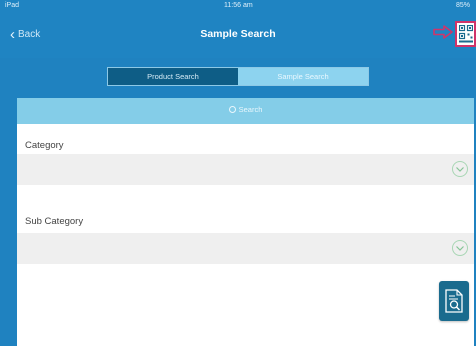 This screenshot has width=476, height=346. Describe the element at coordinates (245, 248) in the screenshot. I see `sub-category-dropdown` at that location.